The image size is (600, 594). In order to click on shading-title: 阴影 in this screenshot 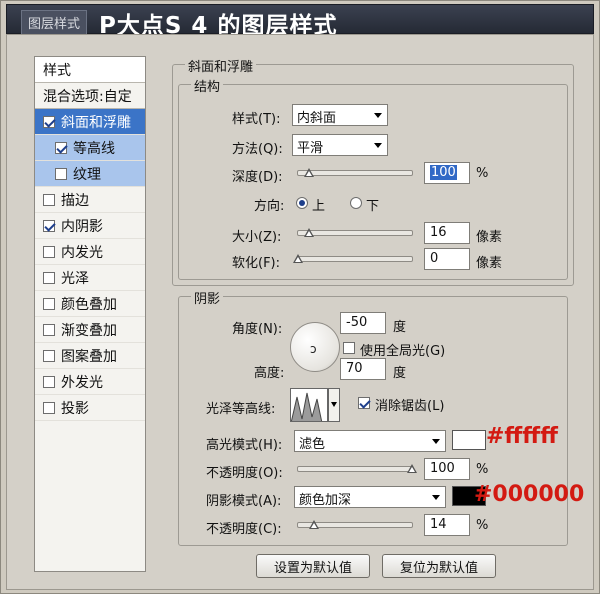, I will do `click(207, 297)`.